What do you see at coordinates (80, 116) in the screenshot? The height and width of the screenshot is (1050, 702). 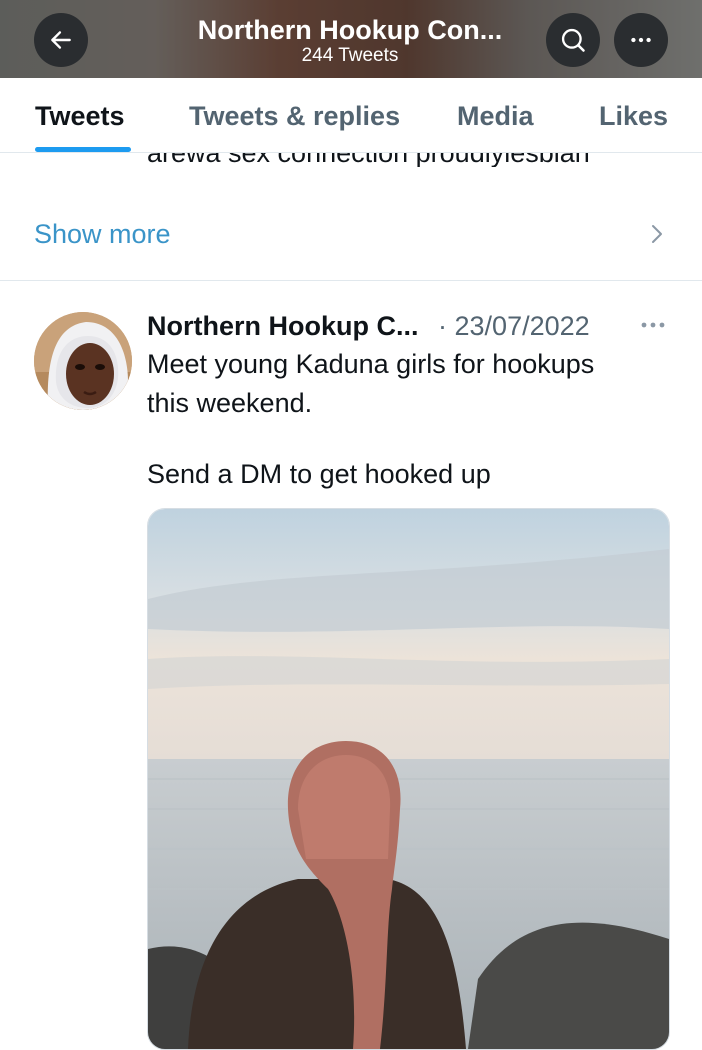 I see `tab-tweets: Tweets` at bounding box center [80, 116].